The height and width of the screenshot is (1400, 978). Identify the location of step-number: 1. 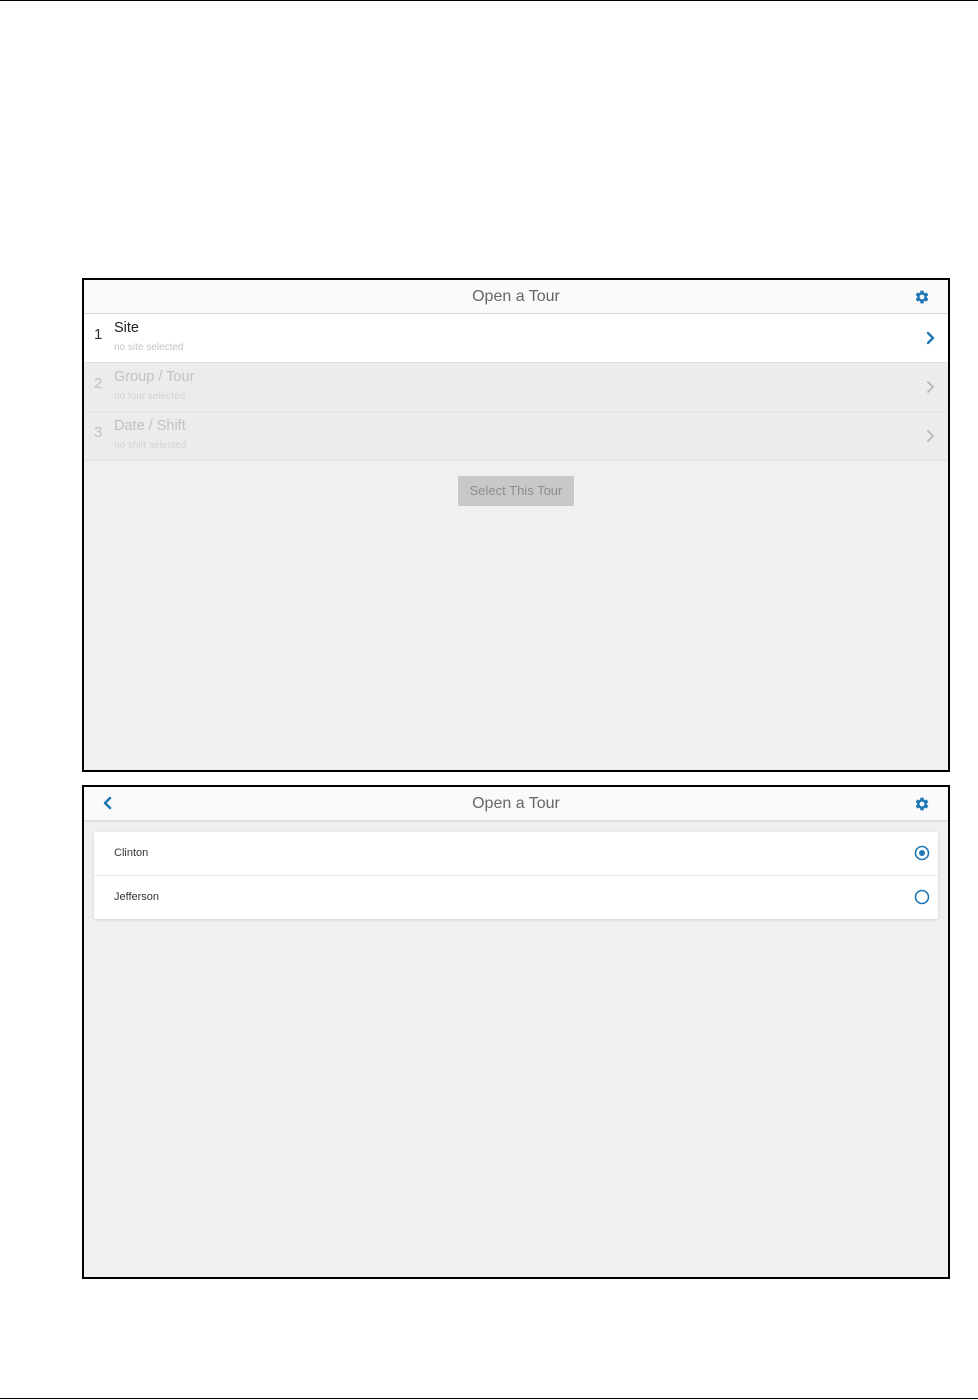
(98, 334).